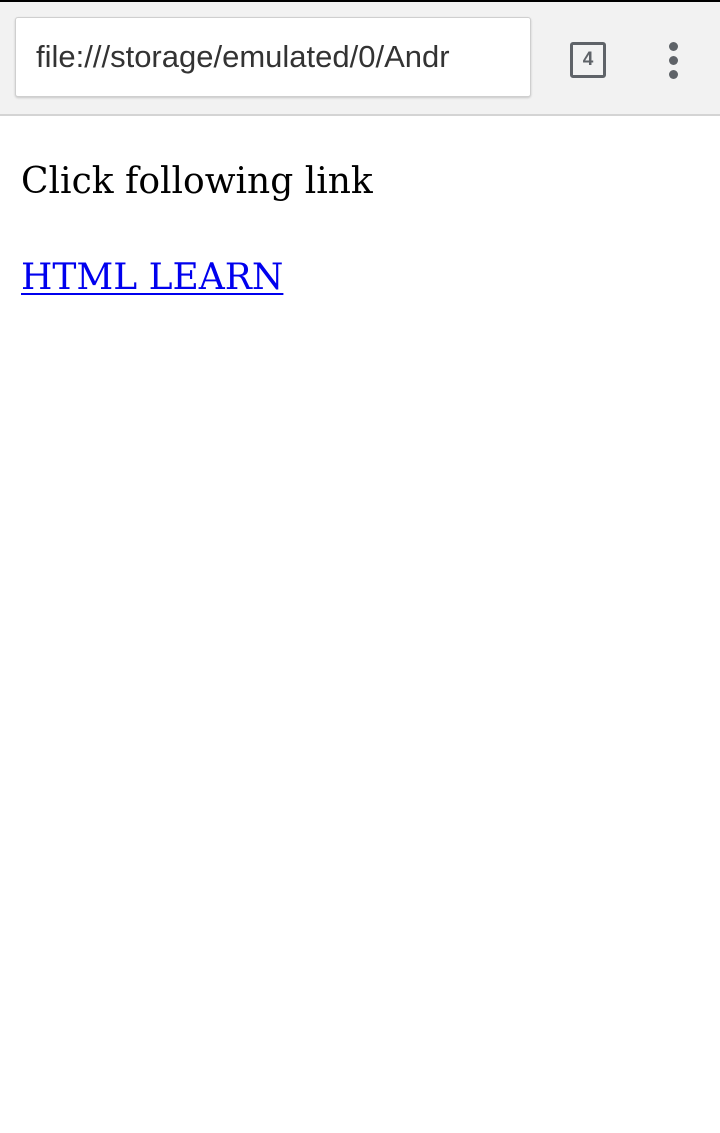 This screenshot has width=720, height=1133. What do you see at coordinates (197, 181) in the screenshot?
I see `paragraph-text: Click following link` at bounding box center [197, 181].